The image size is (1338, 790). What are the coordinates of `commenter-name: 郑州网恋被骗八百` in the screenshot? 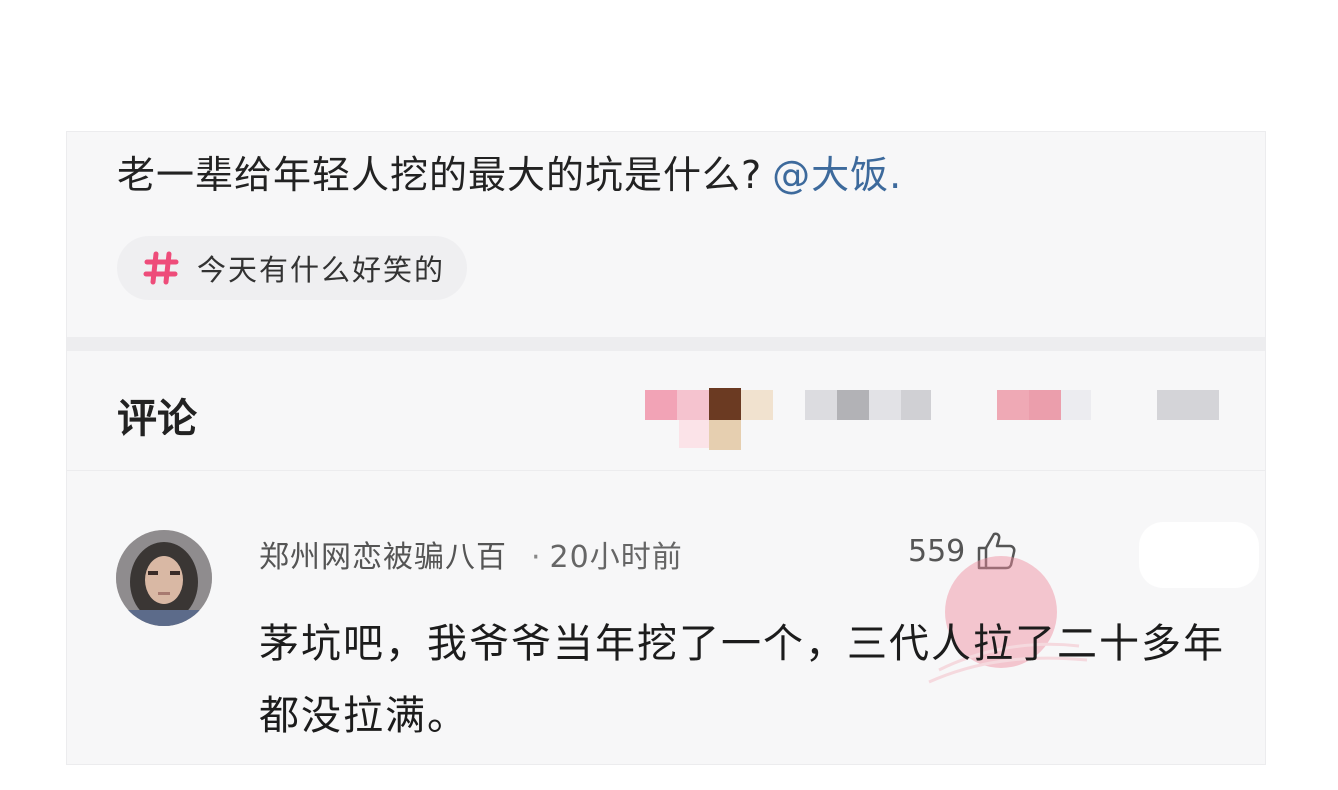 It's located at (383, 557).